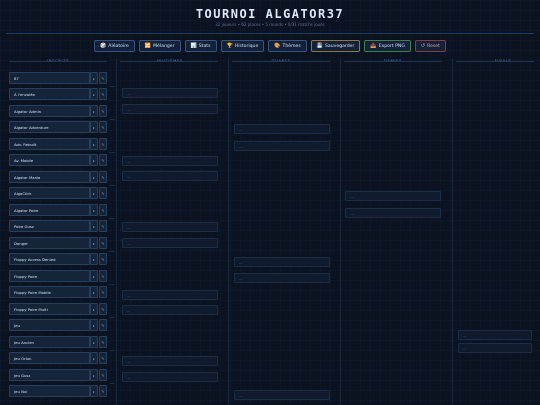 The height and width of the screenshot is (405, 540). I want to click on shuffle-button: 🔀 Mélanger, so click(159, 46).